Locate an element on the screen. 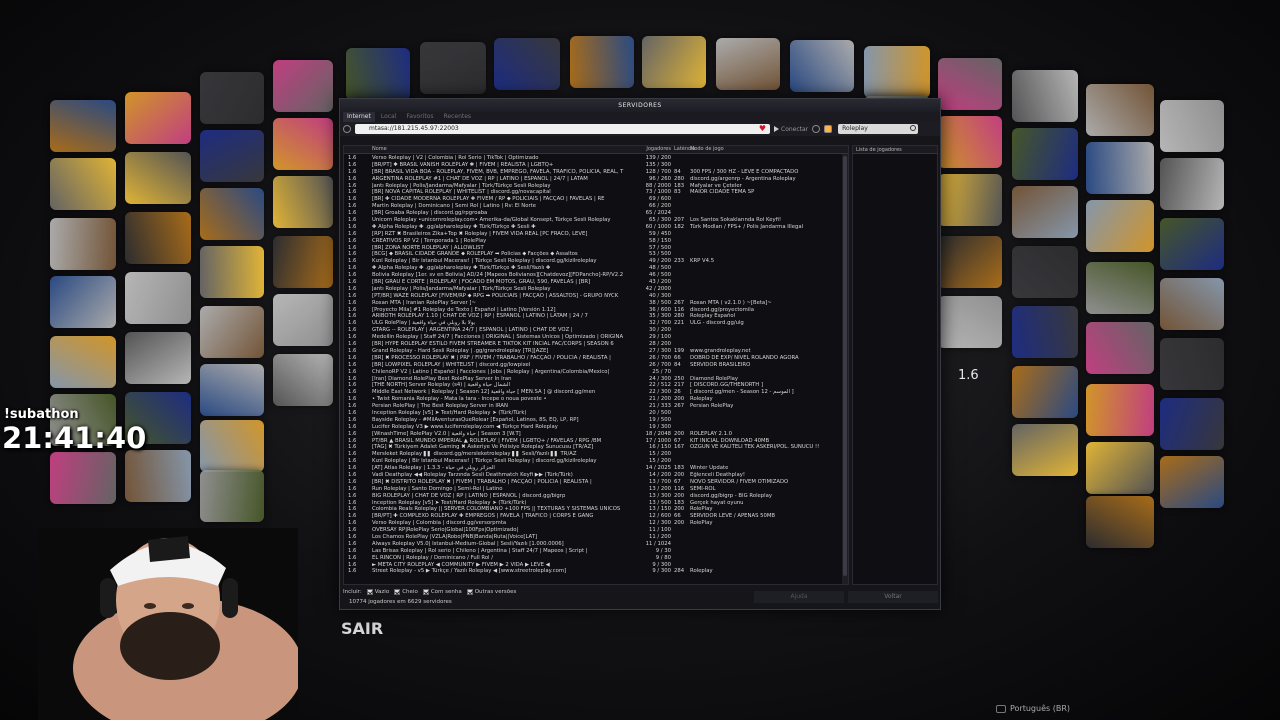 This screenshot has height=720, width=1280. search-input: Roleplay is located at coordinates (878, 129).